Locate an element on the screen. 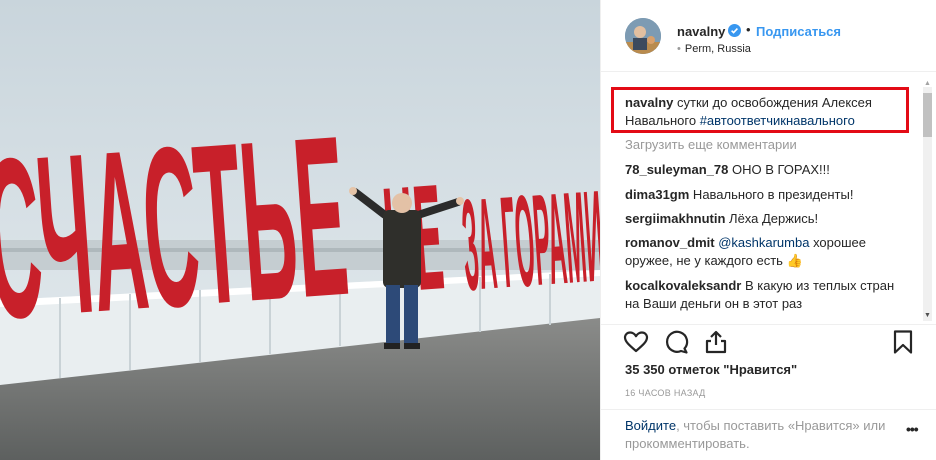  scrollbar-thumb is located at coordinates (927, 115).